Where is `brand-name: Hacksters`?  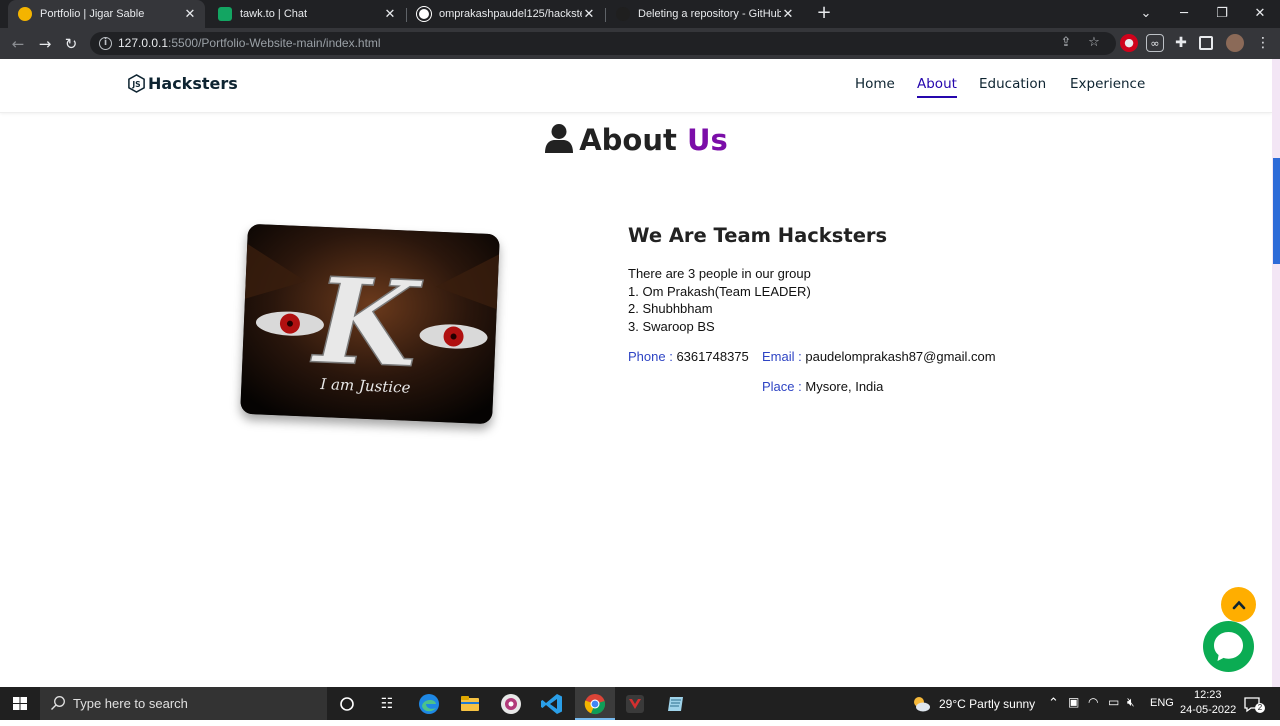
brand-name: Hacksters is located at coordinates (193, 83).